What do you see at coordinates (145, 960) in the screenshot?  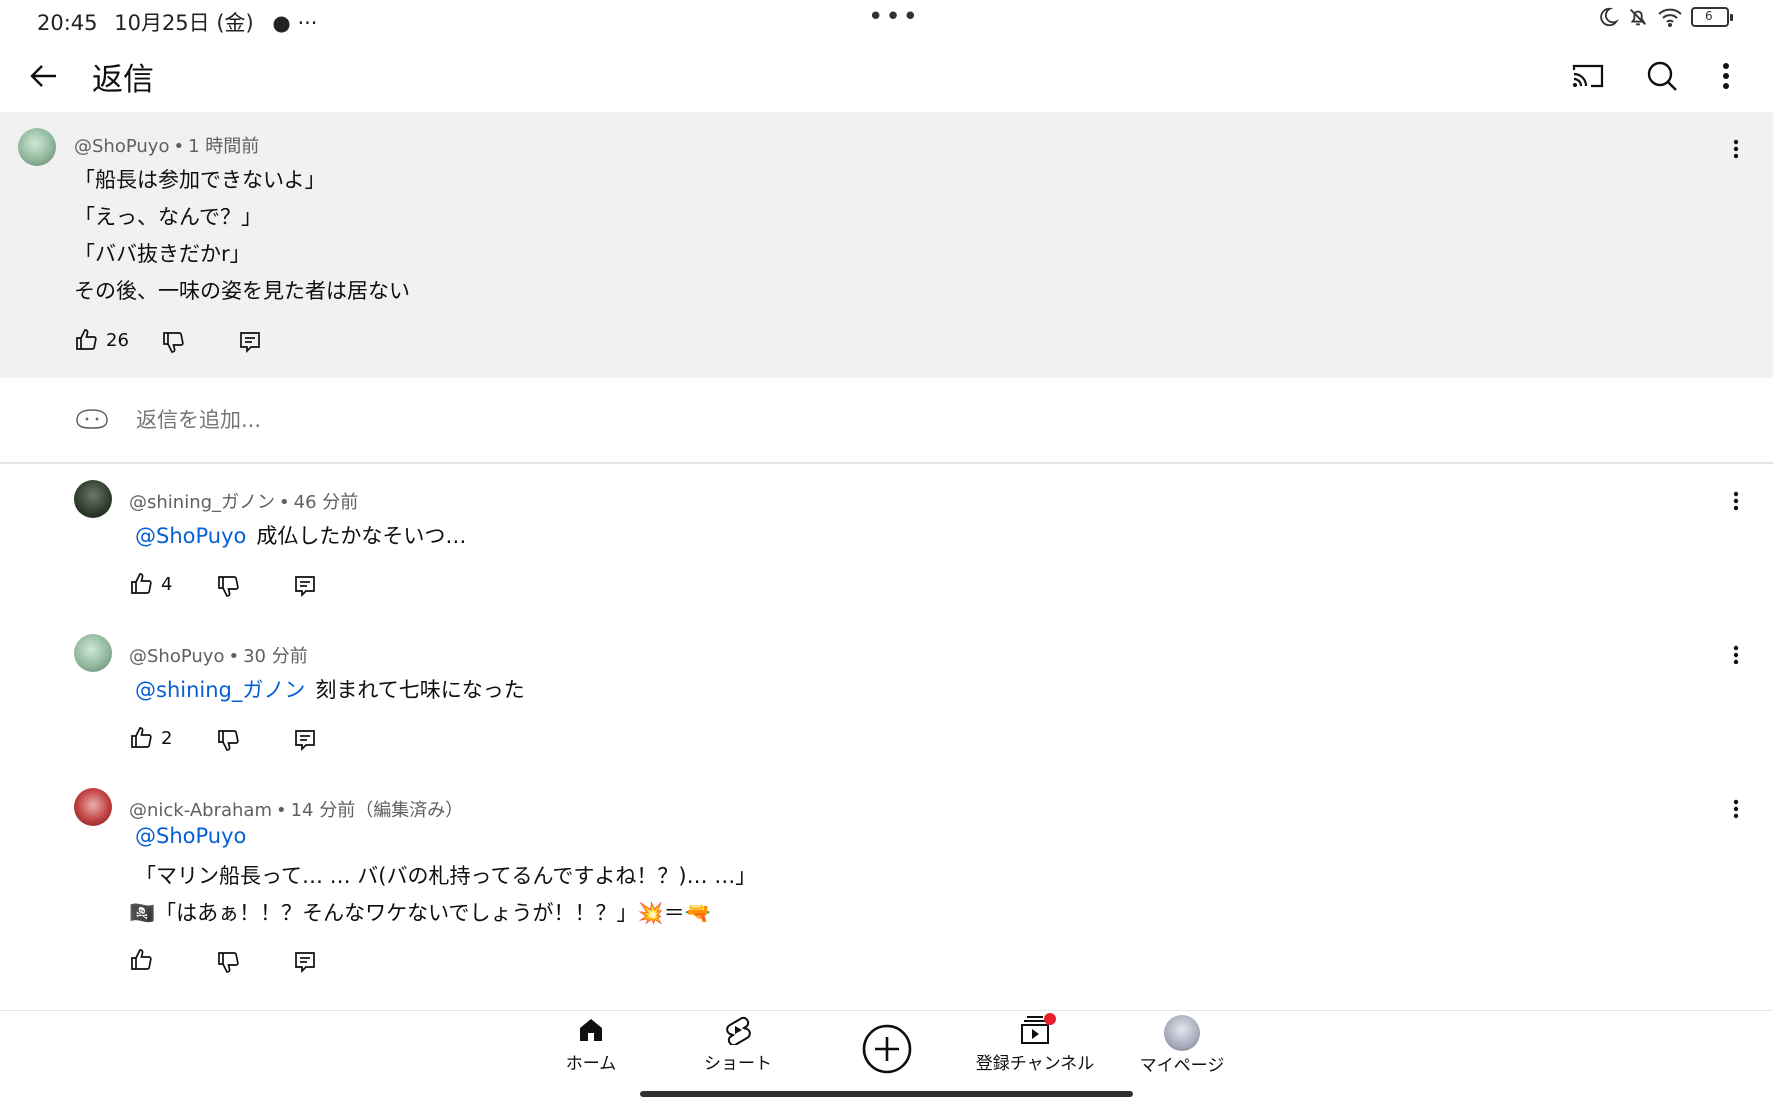 I see `like-button` at bounding box center [145, 960].